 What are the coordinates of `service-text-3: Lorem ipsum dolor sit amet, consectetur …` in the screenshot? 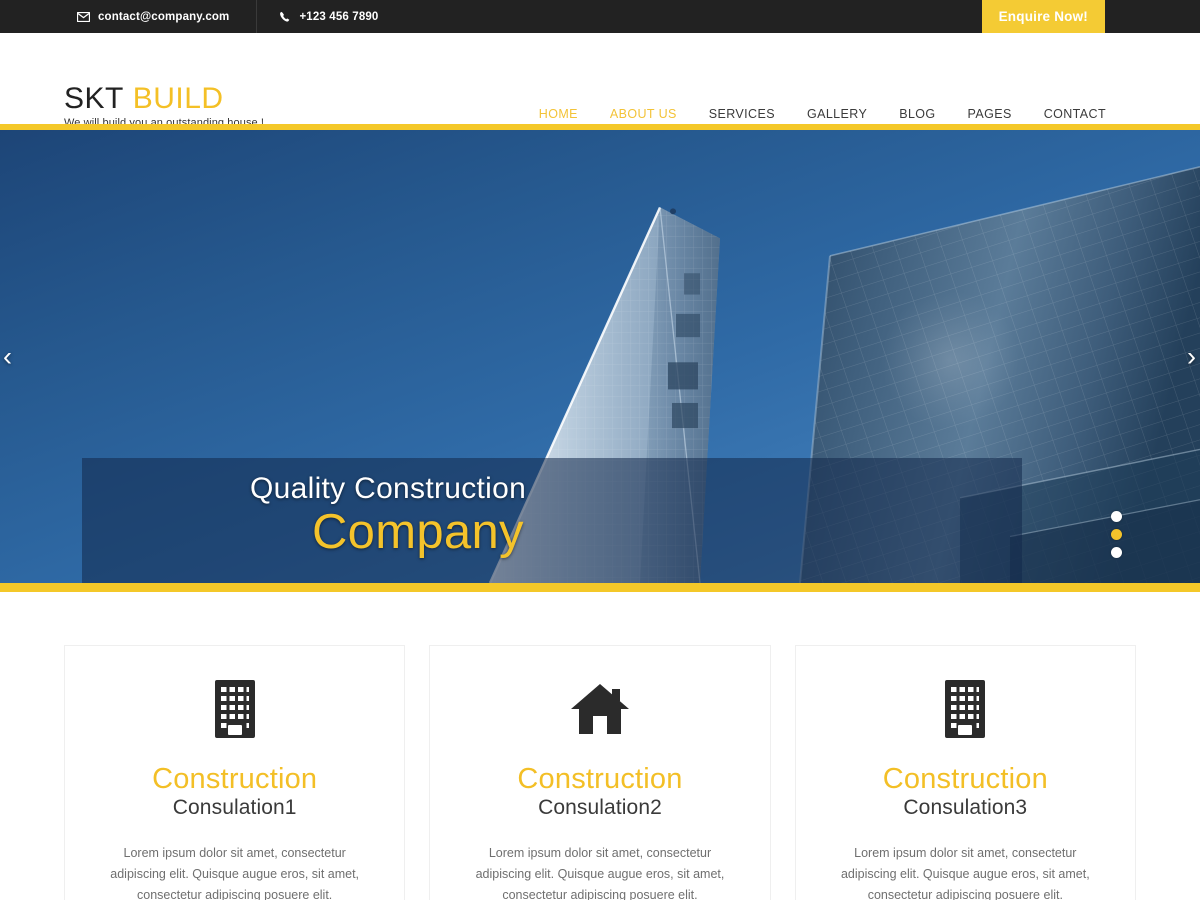 It's located at (965, 873).